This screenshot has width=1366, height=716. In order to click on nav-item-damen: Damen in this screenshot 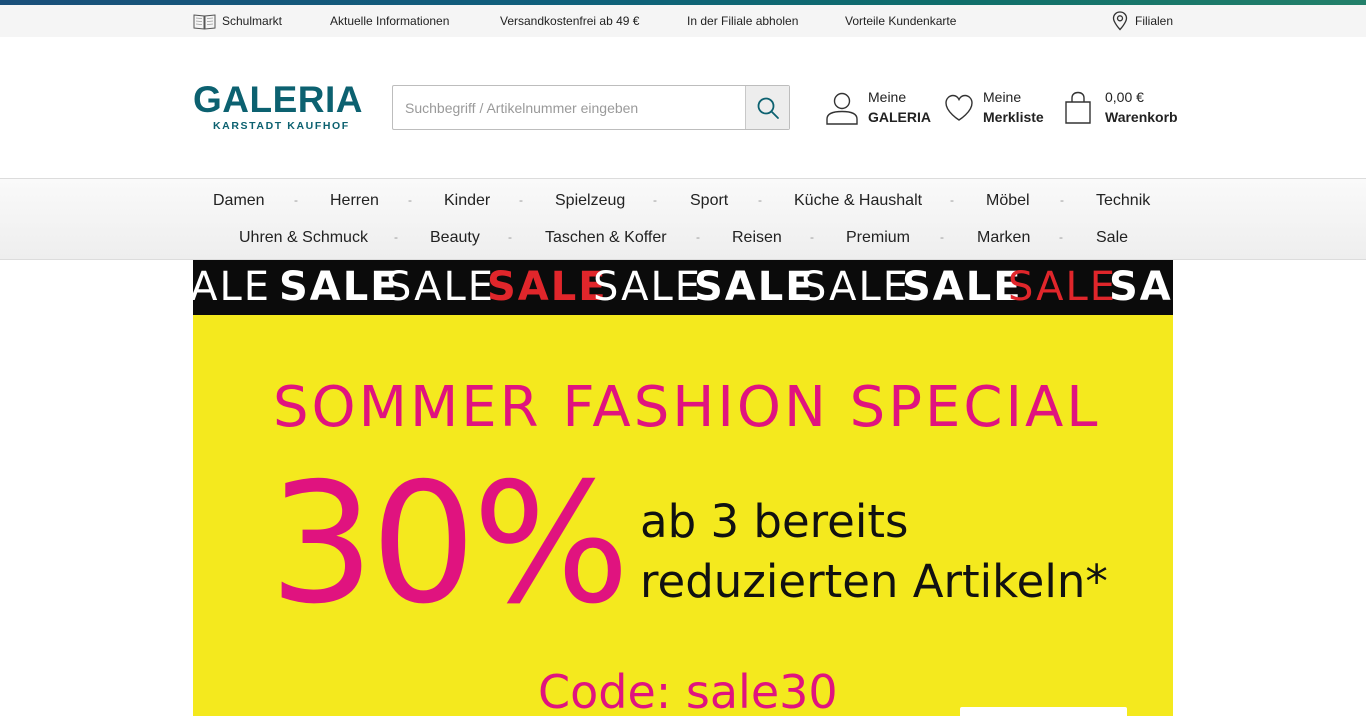, I will do `click(239, 201)`.